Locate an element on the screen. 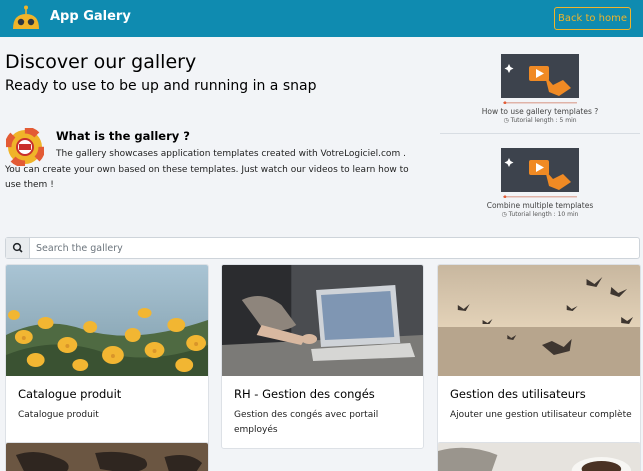 The height and width of the screenshot is (471, 643). coffee-image is located at coordinates (539, 457).